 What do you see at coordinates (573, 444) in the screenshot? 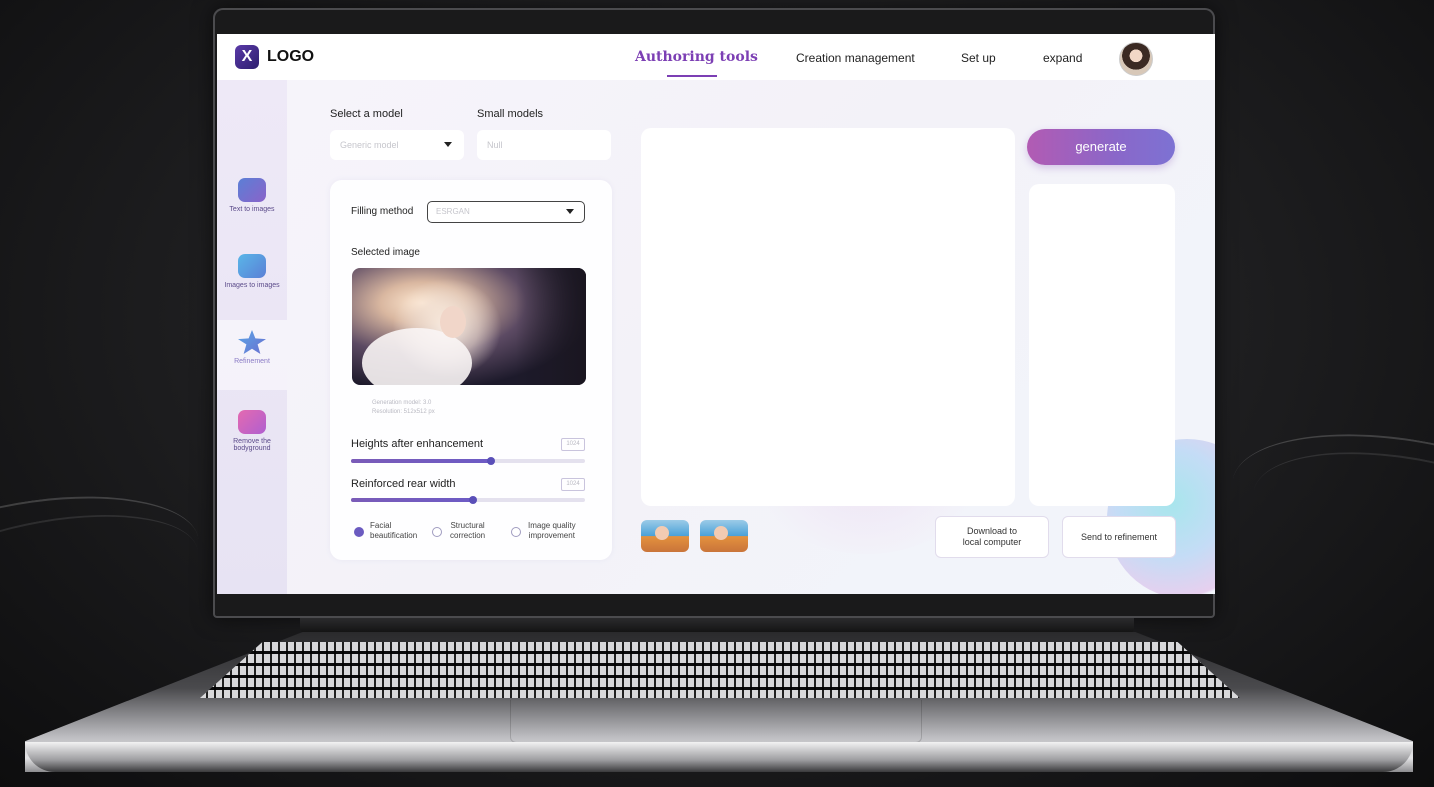
I see `slider-height-value-box: 1024` at bounding box center [573, 444].